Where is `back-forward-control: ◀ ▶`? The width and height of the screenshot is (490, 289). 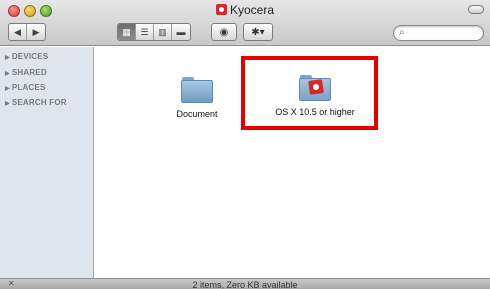 back-forward-control: ◀ ▶ is located at coordinates (27, 32).